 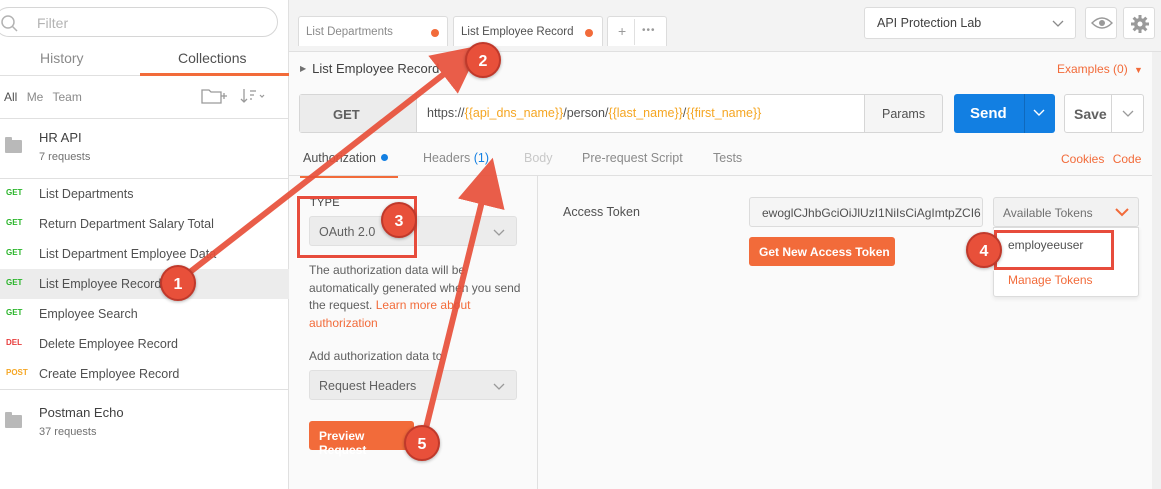 I want to click on annotation-badge-3: 3, so click(x=399, y=220).